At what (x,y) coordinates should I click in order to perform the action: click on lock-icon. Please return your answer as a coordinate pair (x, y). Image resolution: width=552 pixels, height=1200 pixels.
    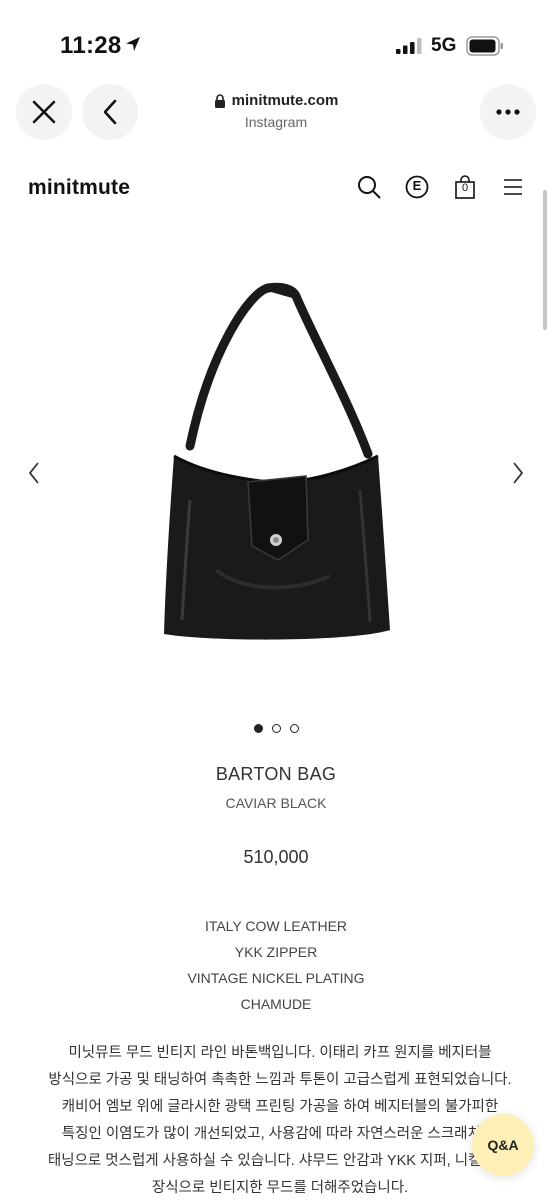
    Looking at the image, I should click on (219, 100).